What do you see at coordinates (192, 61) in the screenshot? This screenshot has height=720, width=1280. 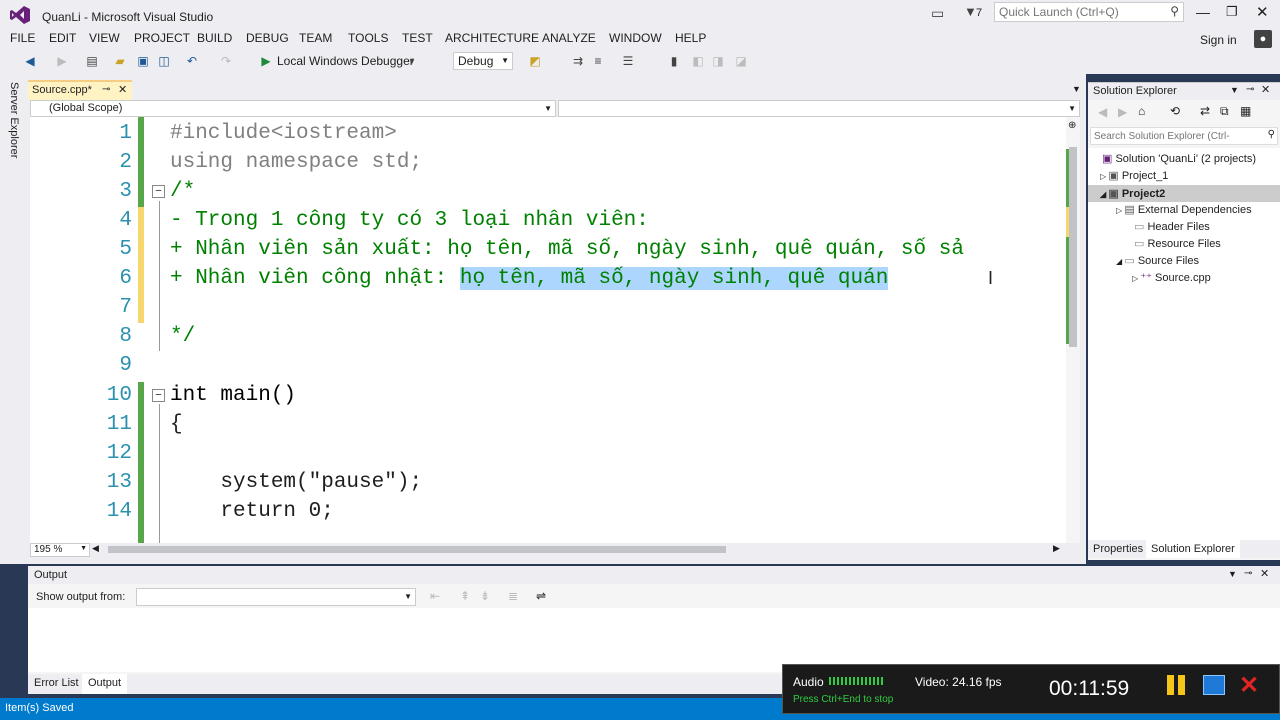 I see `undo-icon: ↶` at bounding box center [192, 61].